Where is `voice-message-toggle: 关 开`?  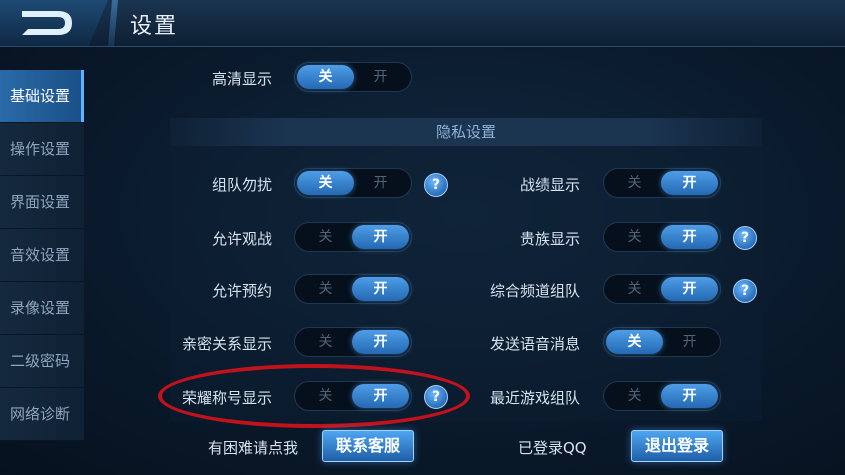 voice-message-toggle: 关 开 is located at coordinates (662, 342).